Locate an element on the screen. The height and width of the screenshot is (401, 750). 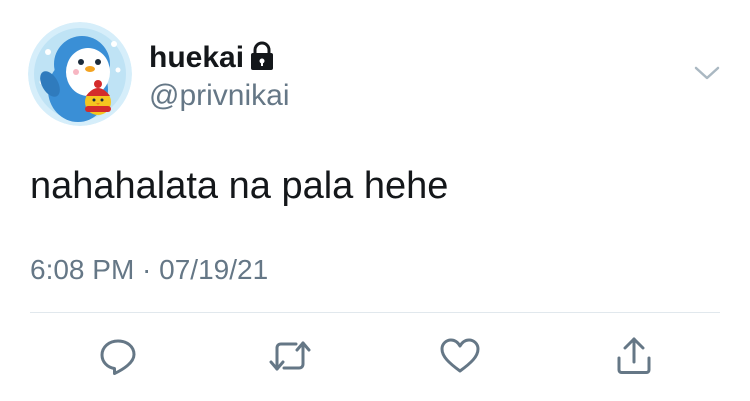
share-icon is located at coordinates (634, 355).